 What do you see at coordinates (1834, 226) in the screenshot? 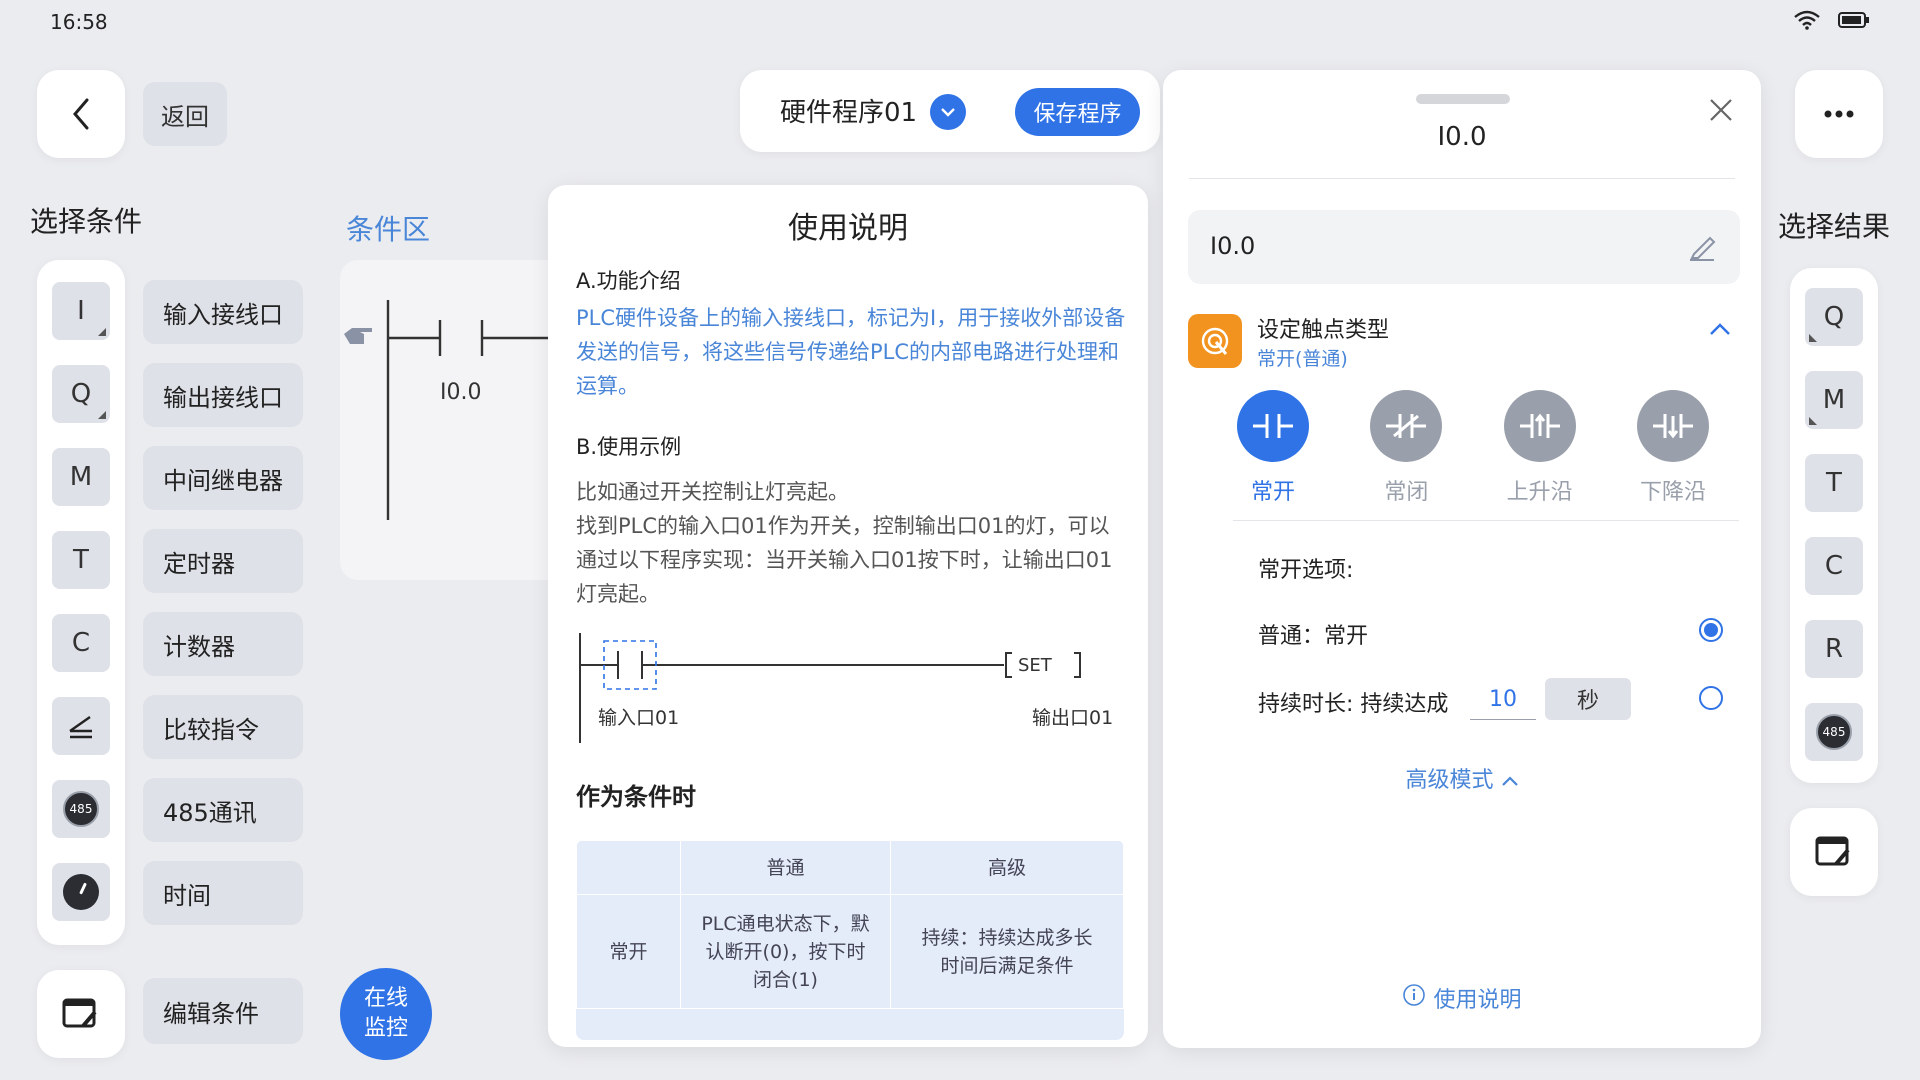
I see `select-result-title: 选择结果` at bounding box center [1834, 226].